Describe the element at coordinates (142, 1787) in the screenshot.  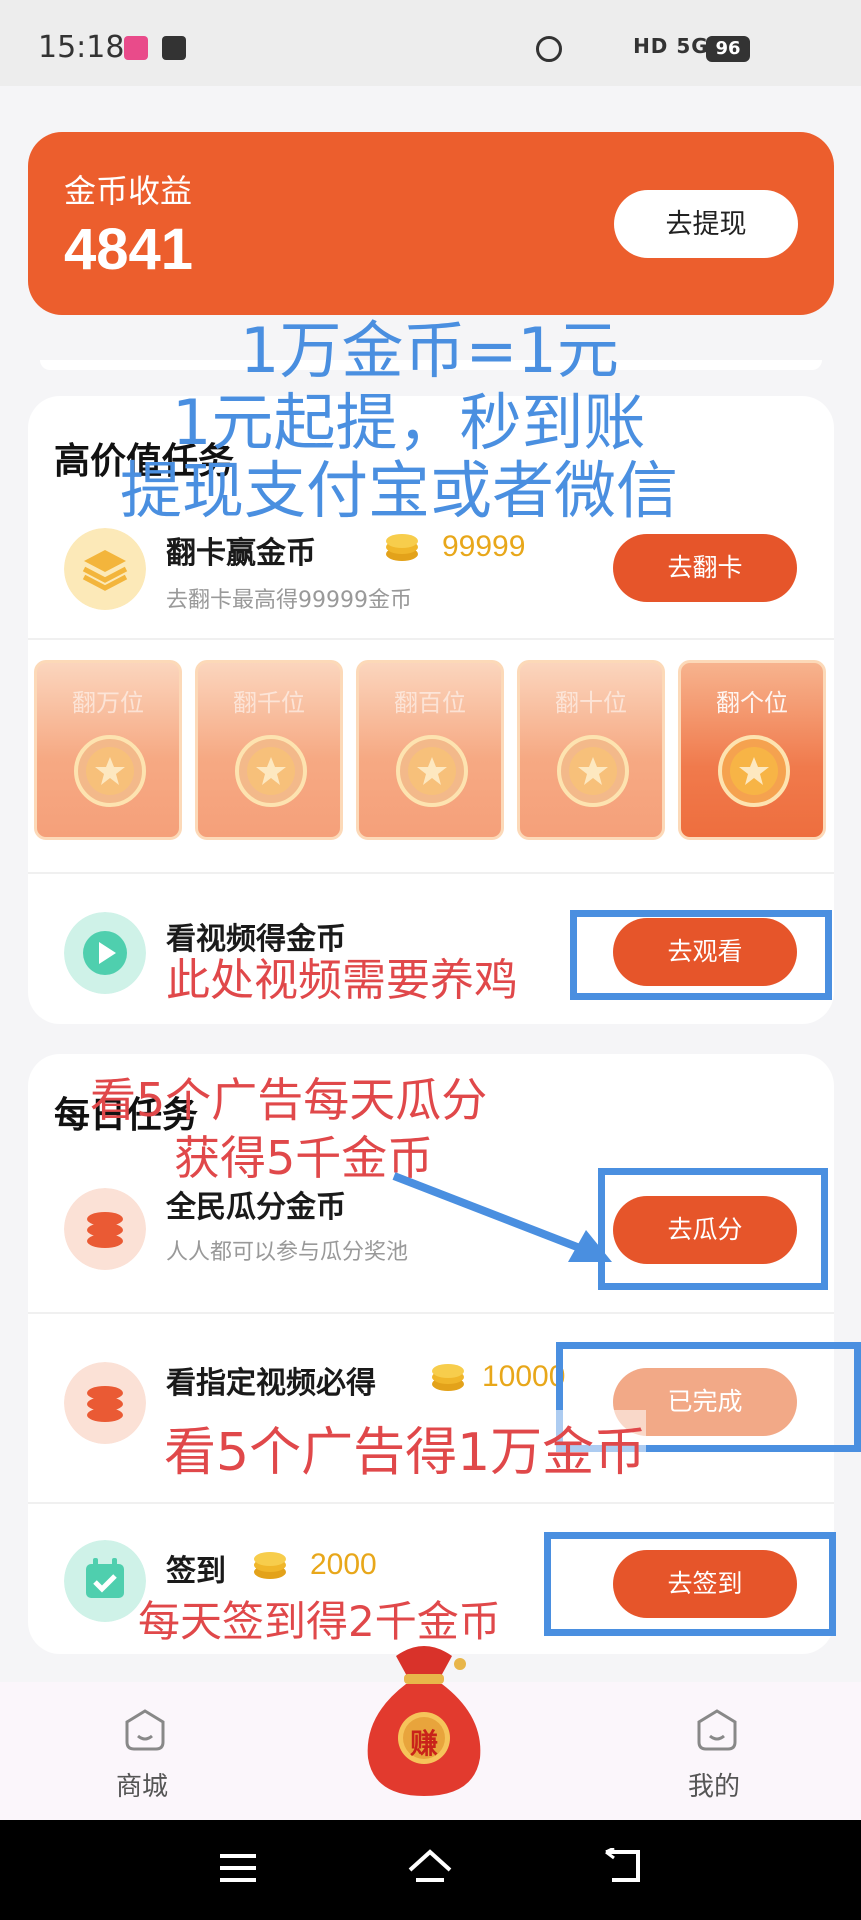
I see `nav-label-mall: 商城` at that location.